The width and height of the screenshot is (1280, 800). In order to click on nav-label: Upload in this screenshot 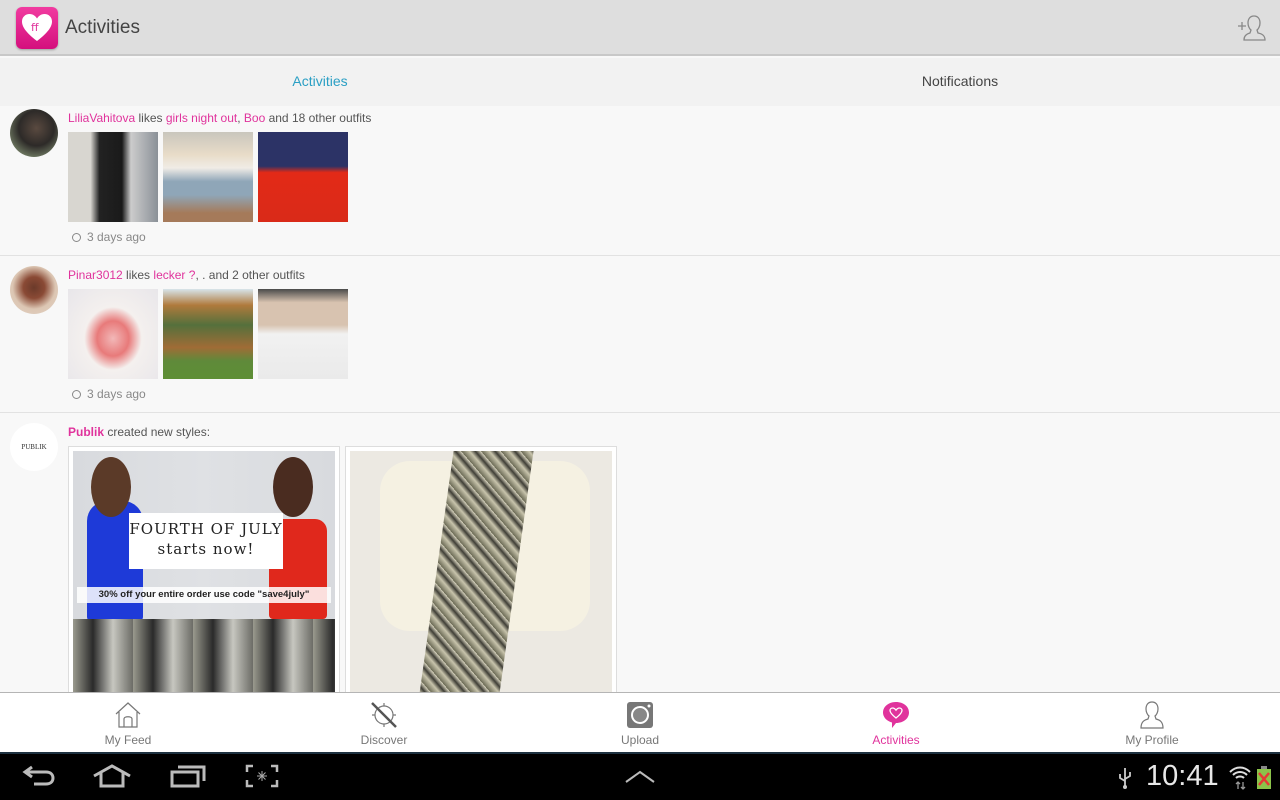, I will do `click(640, 740)`.